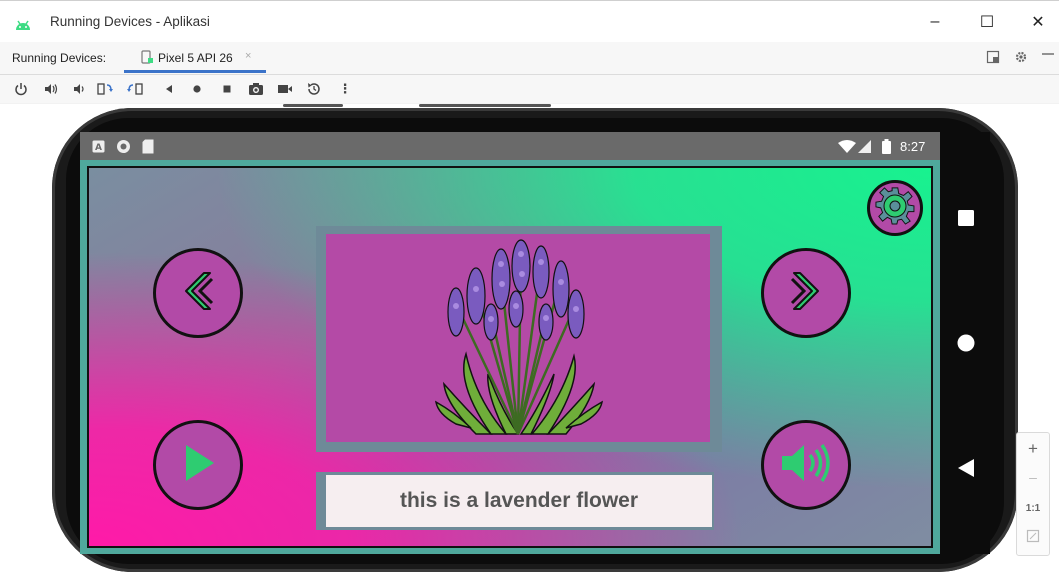  I want to click on zoom-out-button: –, so click(1033, 477).